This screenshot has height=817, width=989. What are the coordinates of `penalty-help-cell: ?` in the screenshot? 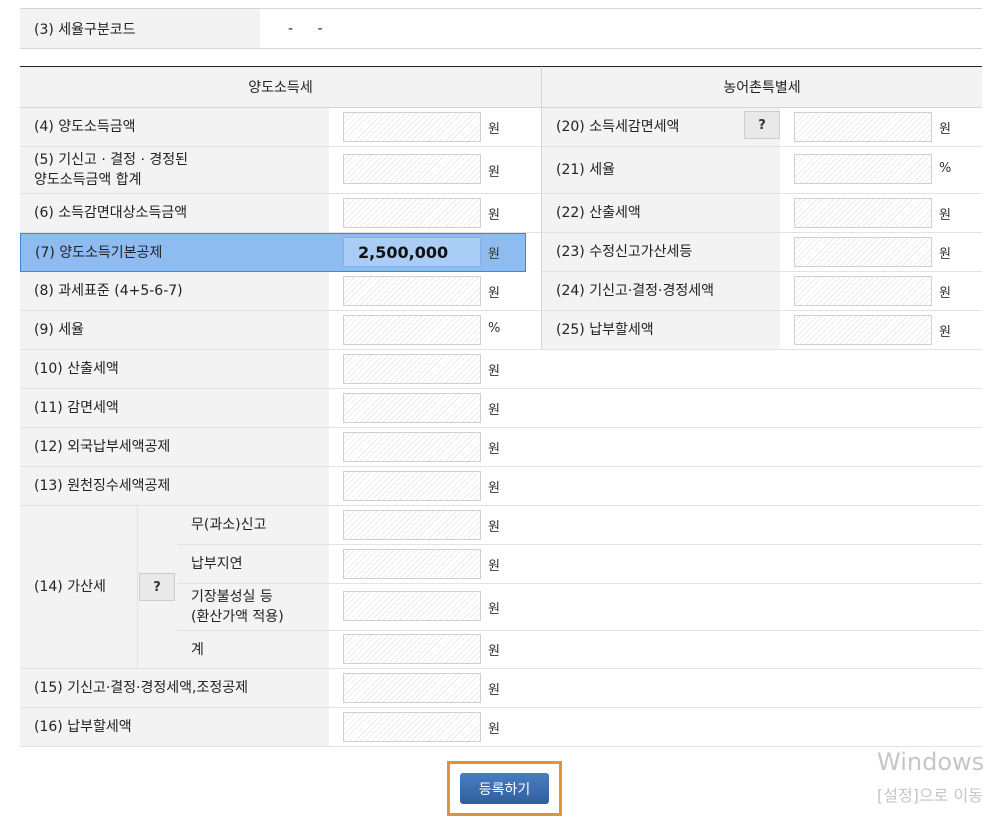 It's located at (157, 587).